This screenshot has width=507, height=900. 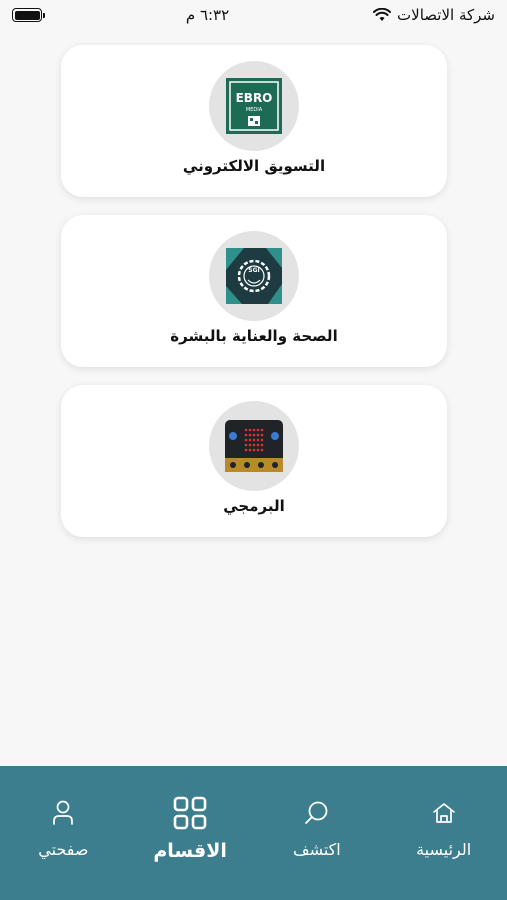 I want to click on nav-item-discover: اكتشف, so click(x=317, y=827).